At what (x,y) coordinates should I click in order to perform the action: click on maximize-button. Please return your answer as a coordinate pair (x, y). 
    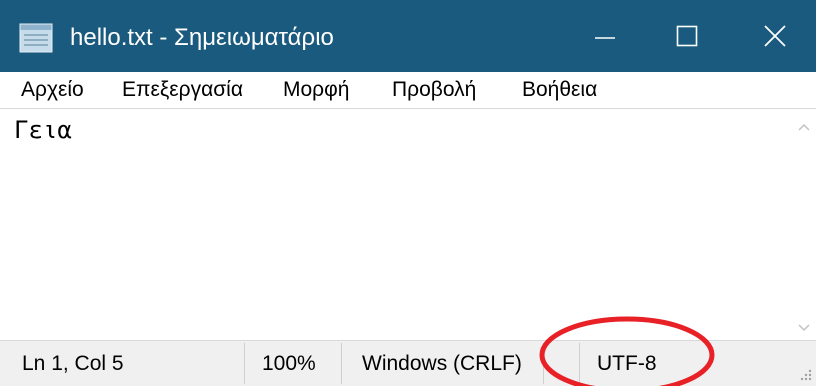
    Looking at the image, I should click on (686, 36).